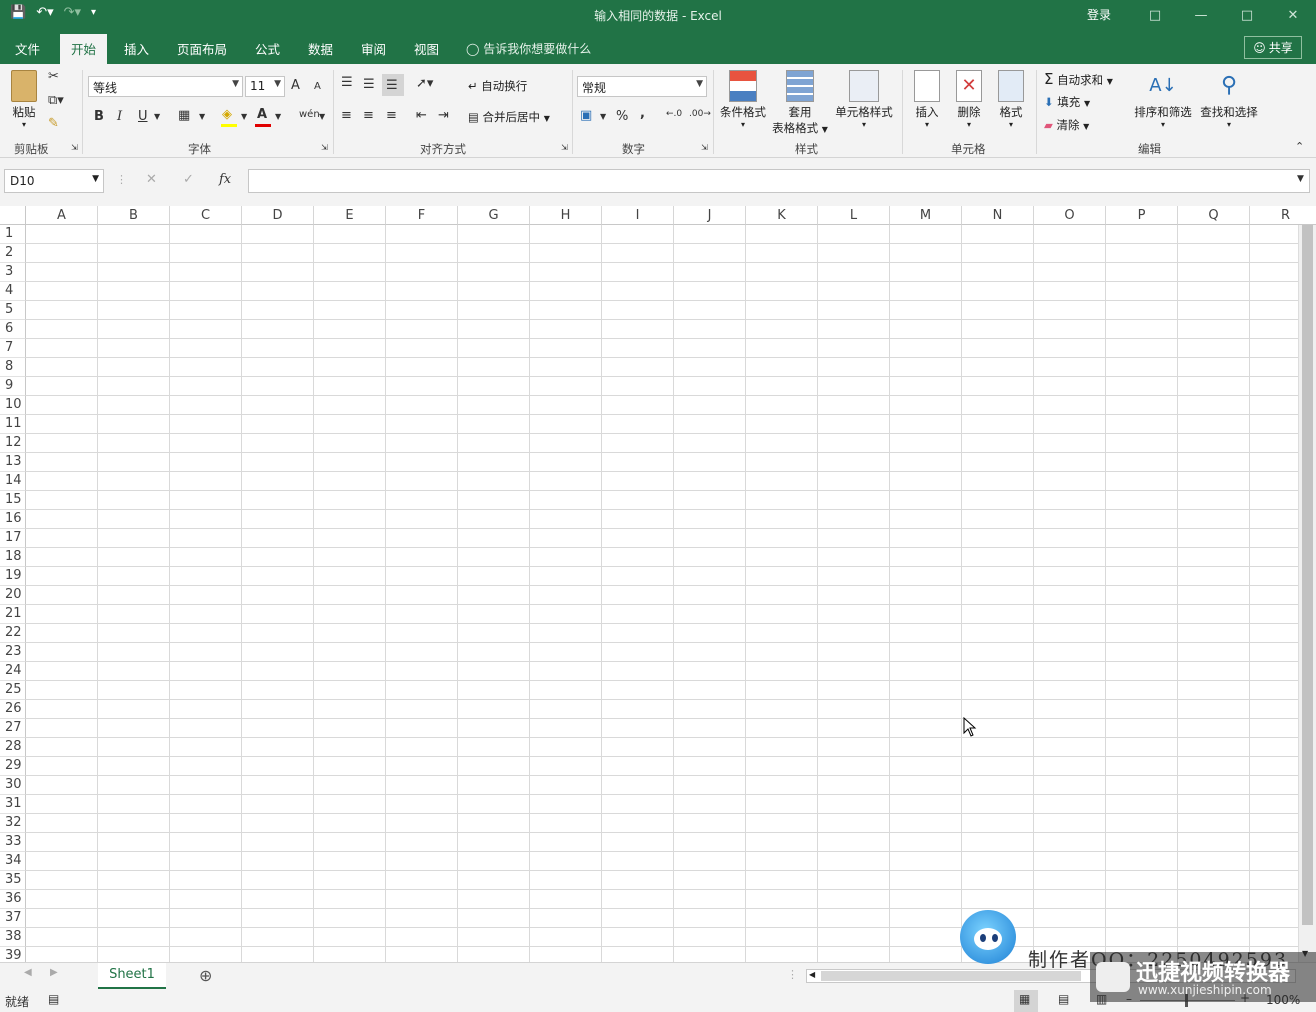 This screenshot has width=1316, height=1012. What do you see at coordinates (13, 842) in the screenshot?
I see `row-header: 33` at bounding box center [13, 842].